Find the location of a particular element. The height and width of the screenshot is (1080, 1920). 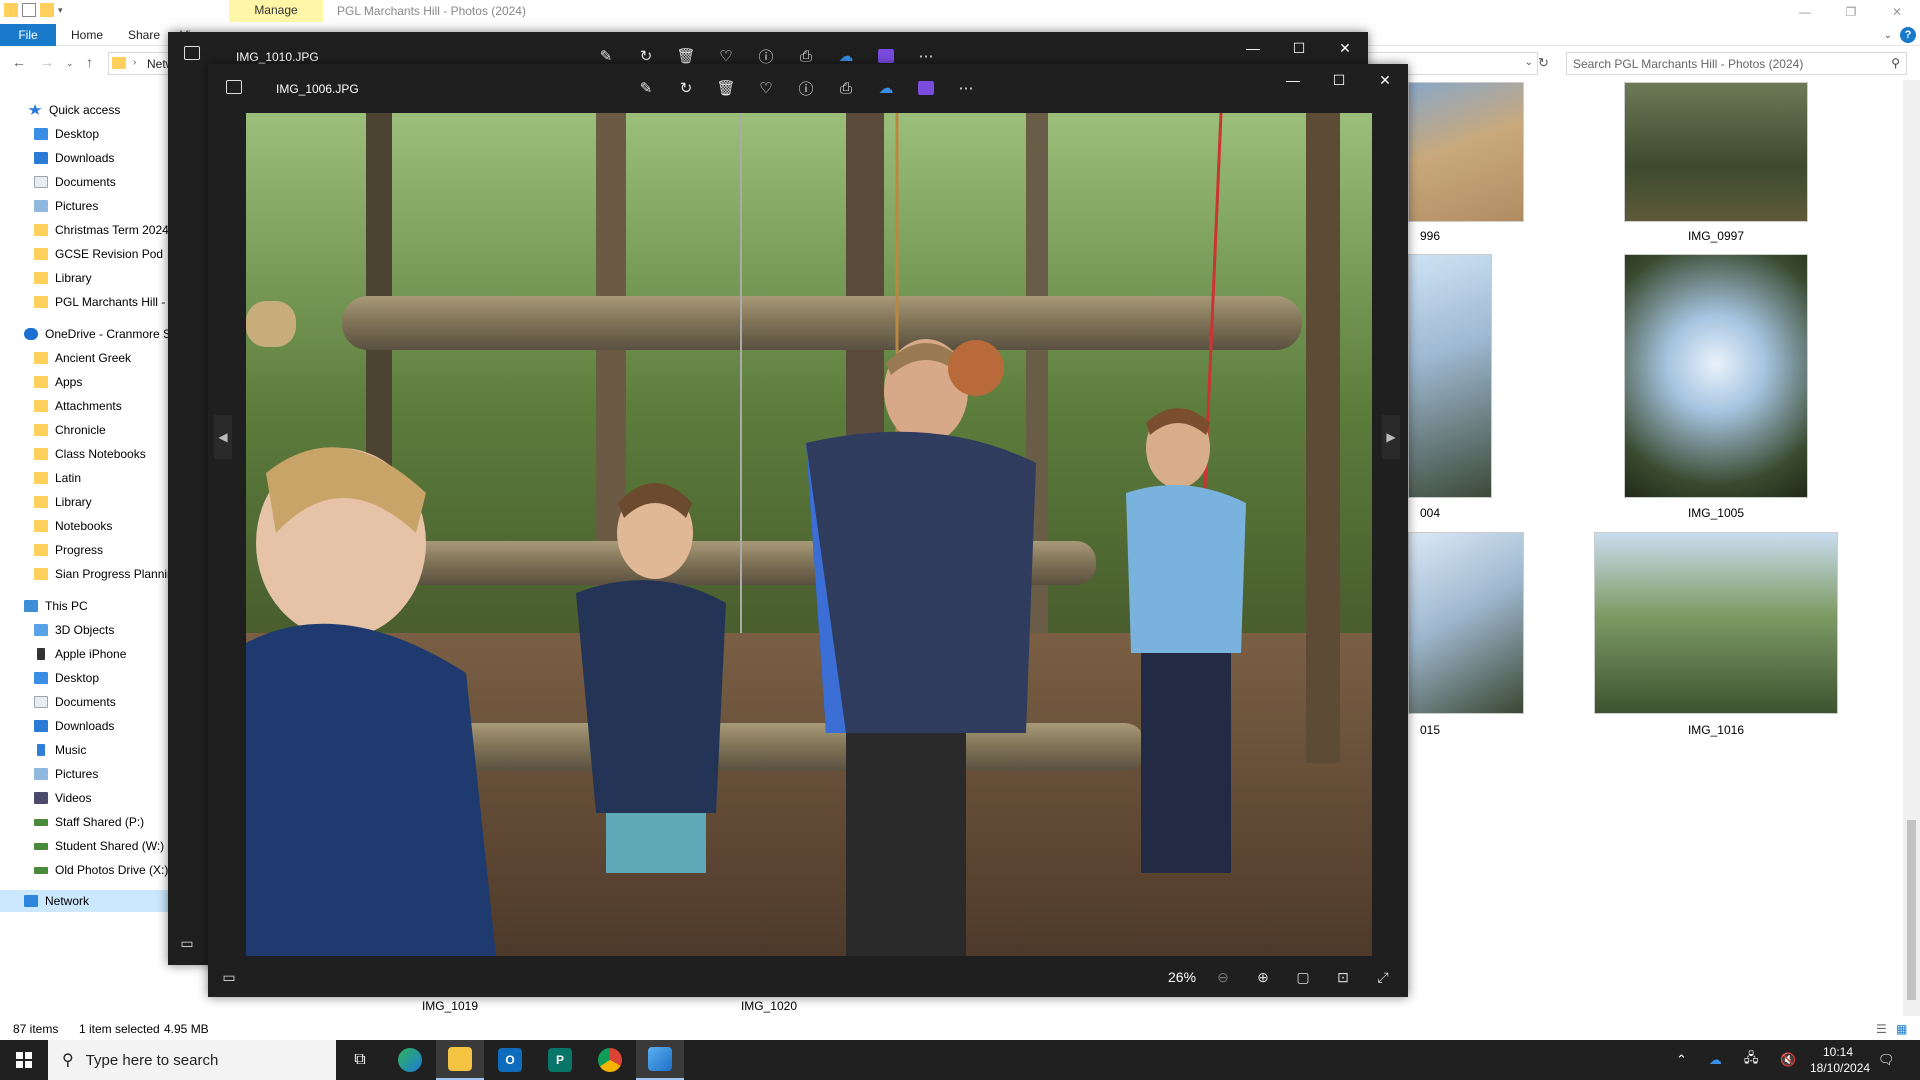

properties-icon is located at coordinates (29, 10).